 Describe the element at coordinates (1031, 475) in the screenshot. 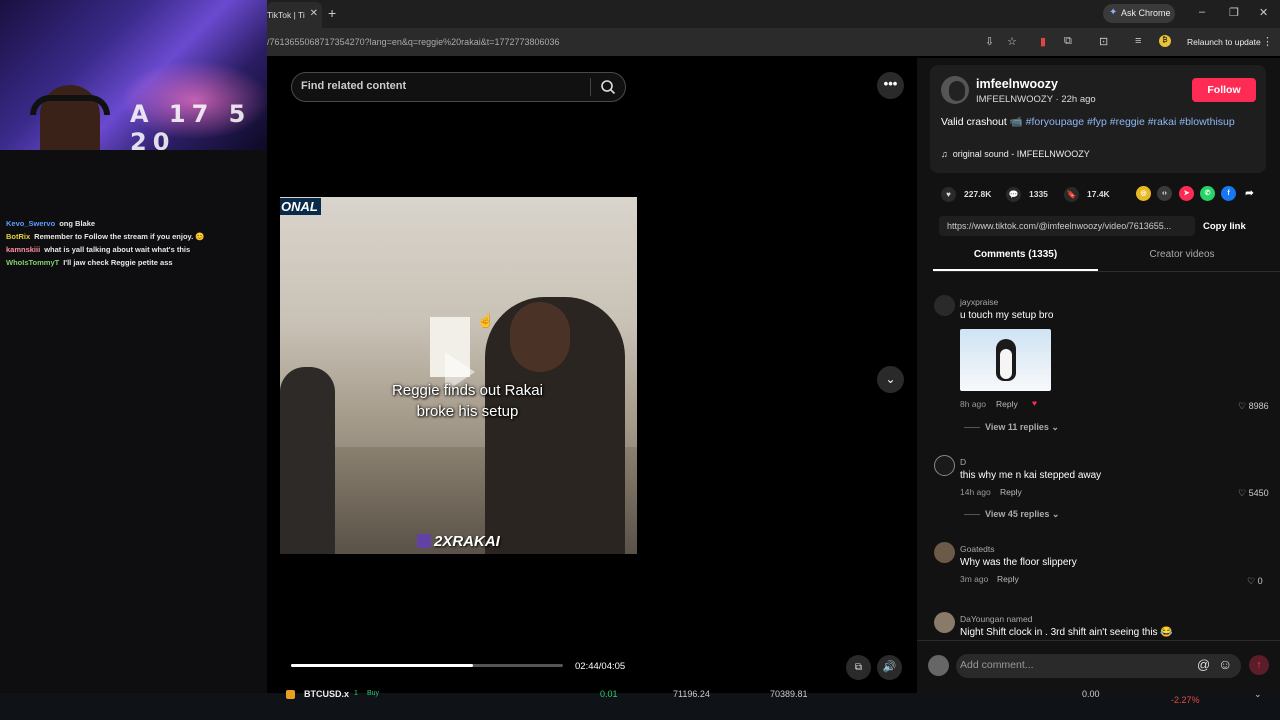

I see `comment-text: this why me n kai stepped away` at that location.